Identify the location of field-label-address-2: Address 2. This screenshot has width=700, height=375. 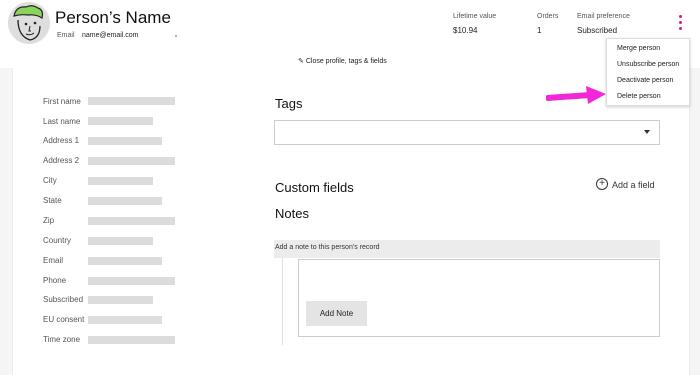
(61, 160).